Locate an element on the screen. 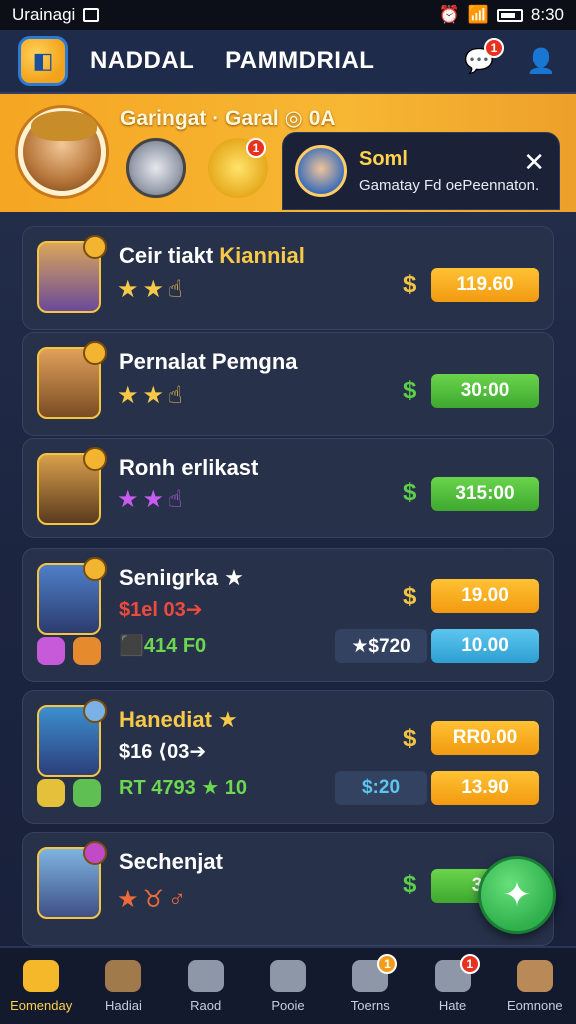  list-item: Sechenjat ★♉♂ $ 3.9 is located at coordinates (288, 889).